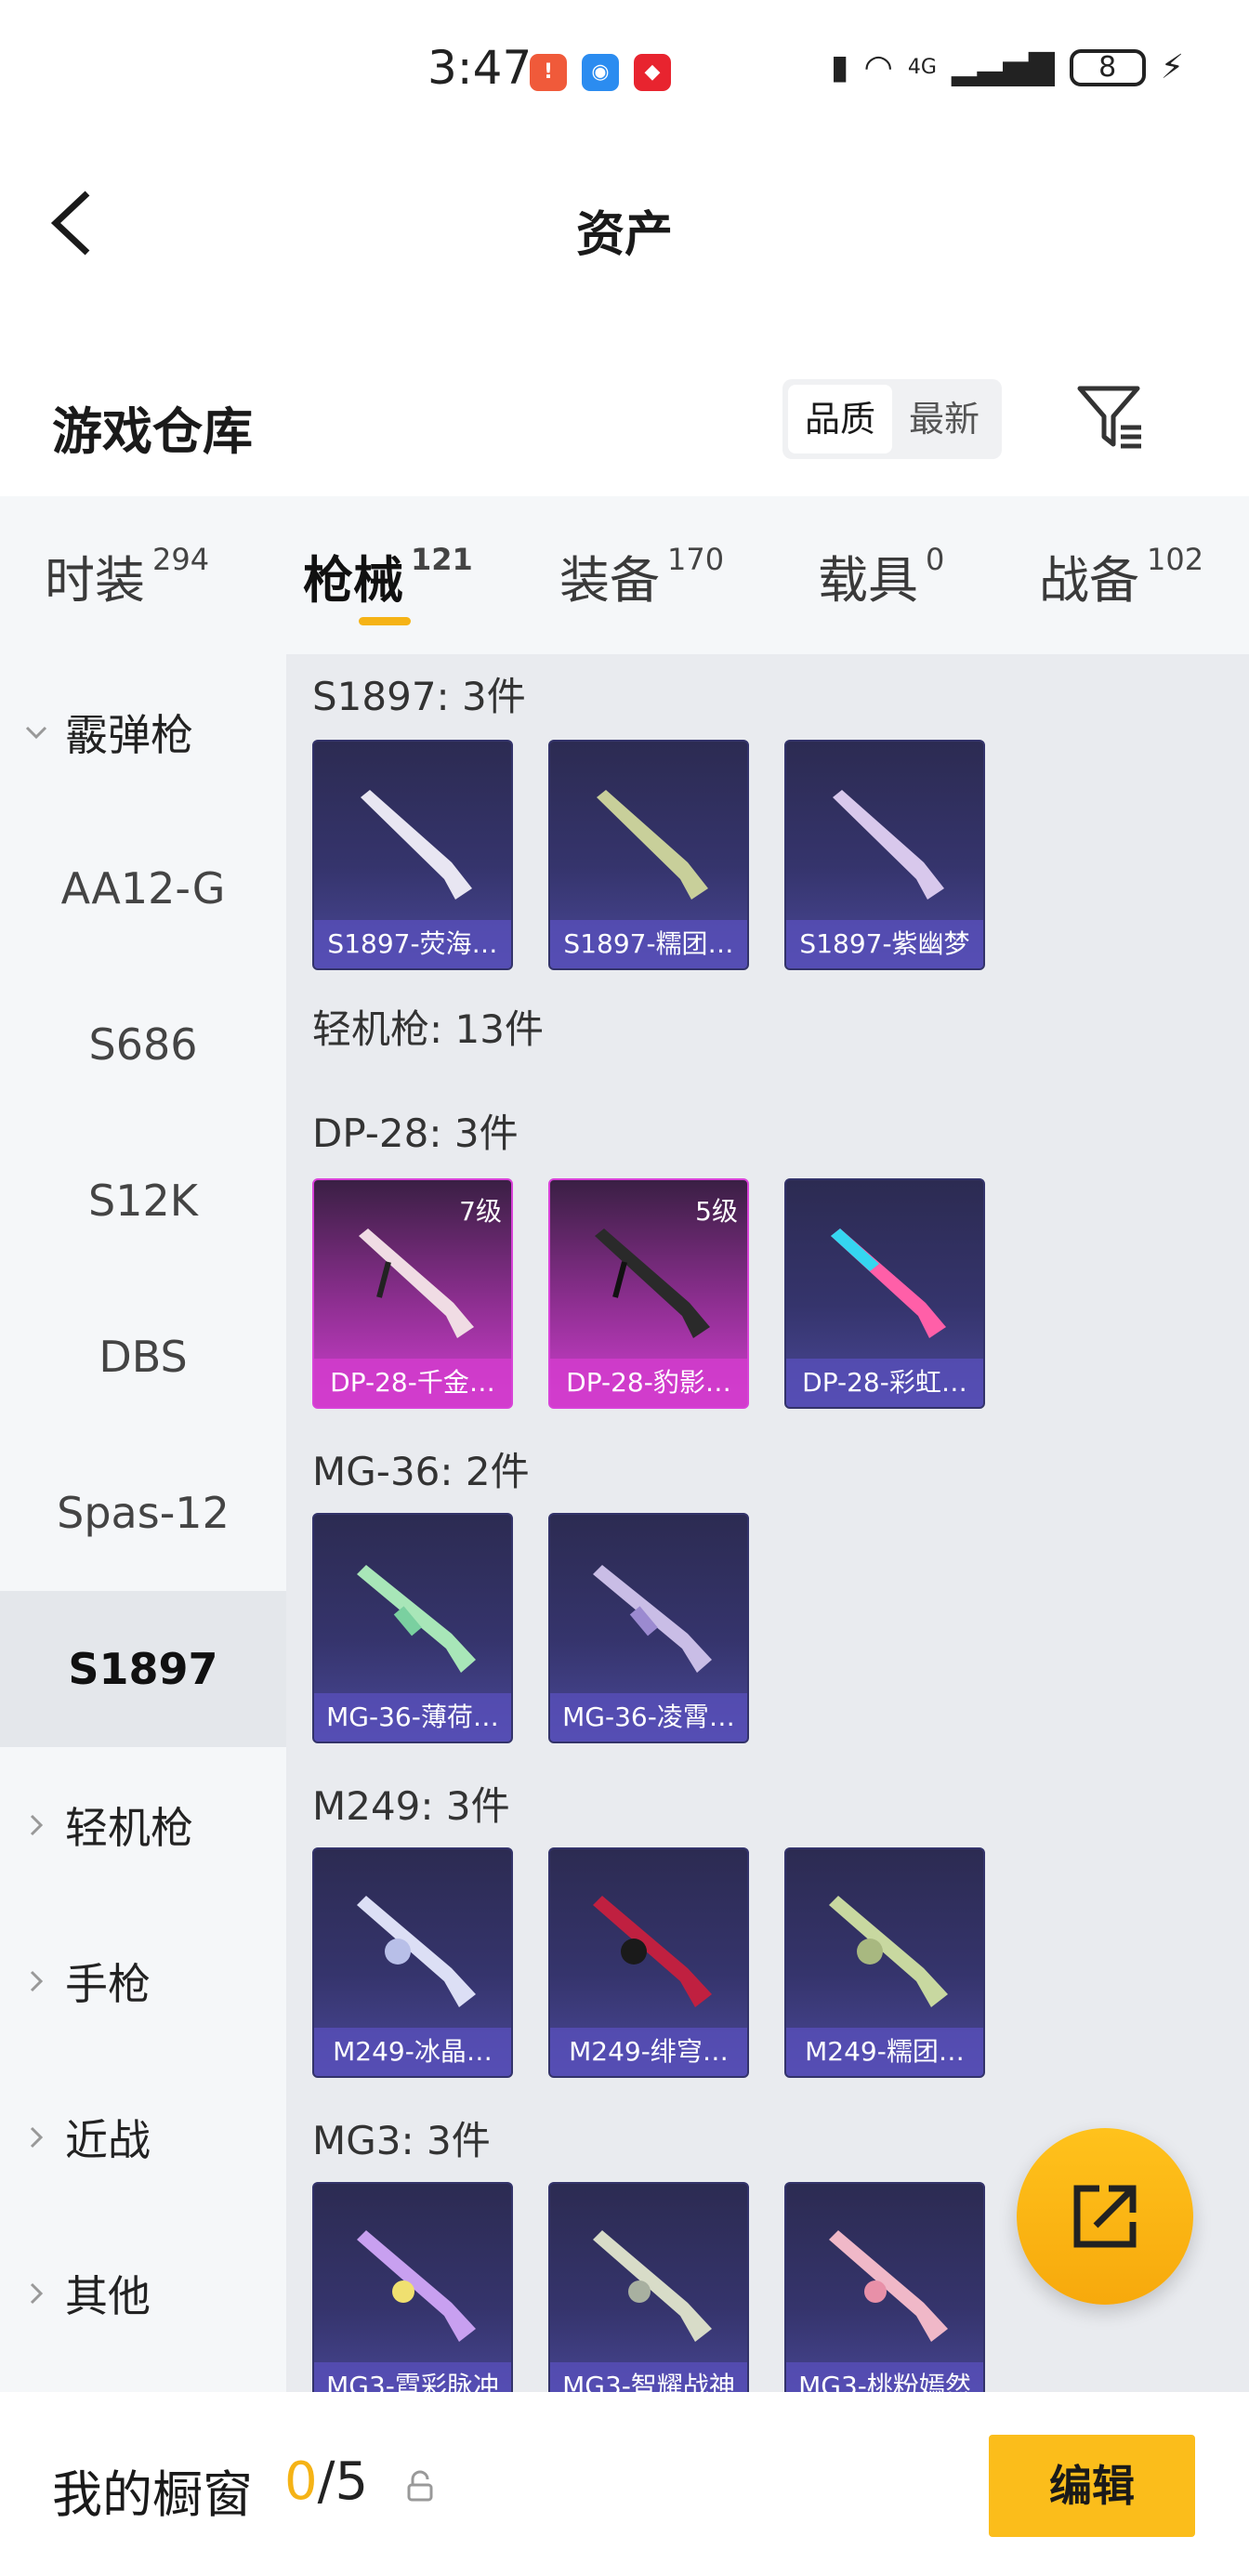  I want to click on warehouse-title: 游戏仓库, so click(152, 431).